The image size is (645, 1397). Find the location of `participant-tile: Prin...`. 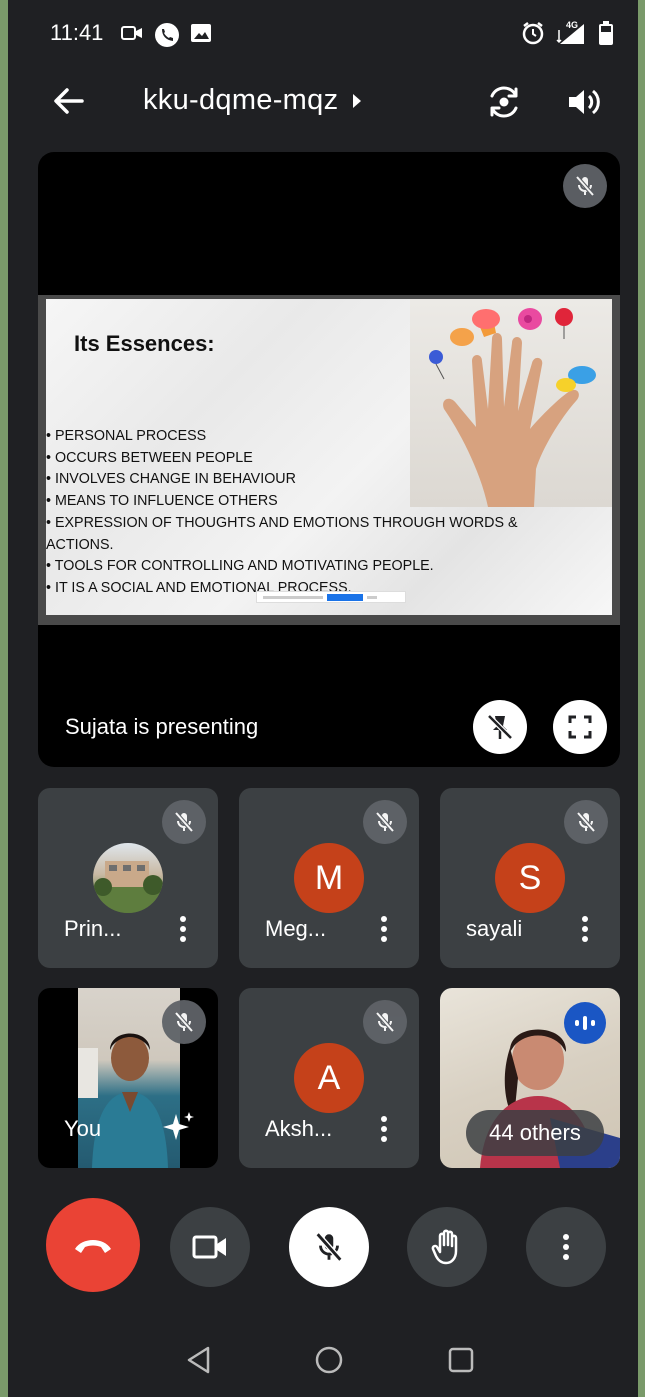

participant-tile: Prin... is located at coordinates (128, 878).